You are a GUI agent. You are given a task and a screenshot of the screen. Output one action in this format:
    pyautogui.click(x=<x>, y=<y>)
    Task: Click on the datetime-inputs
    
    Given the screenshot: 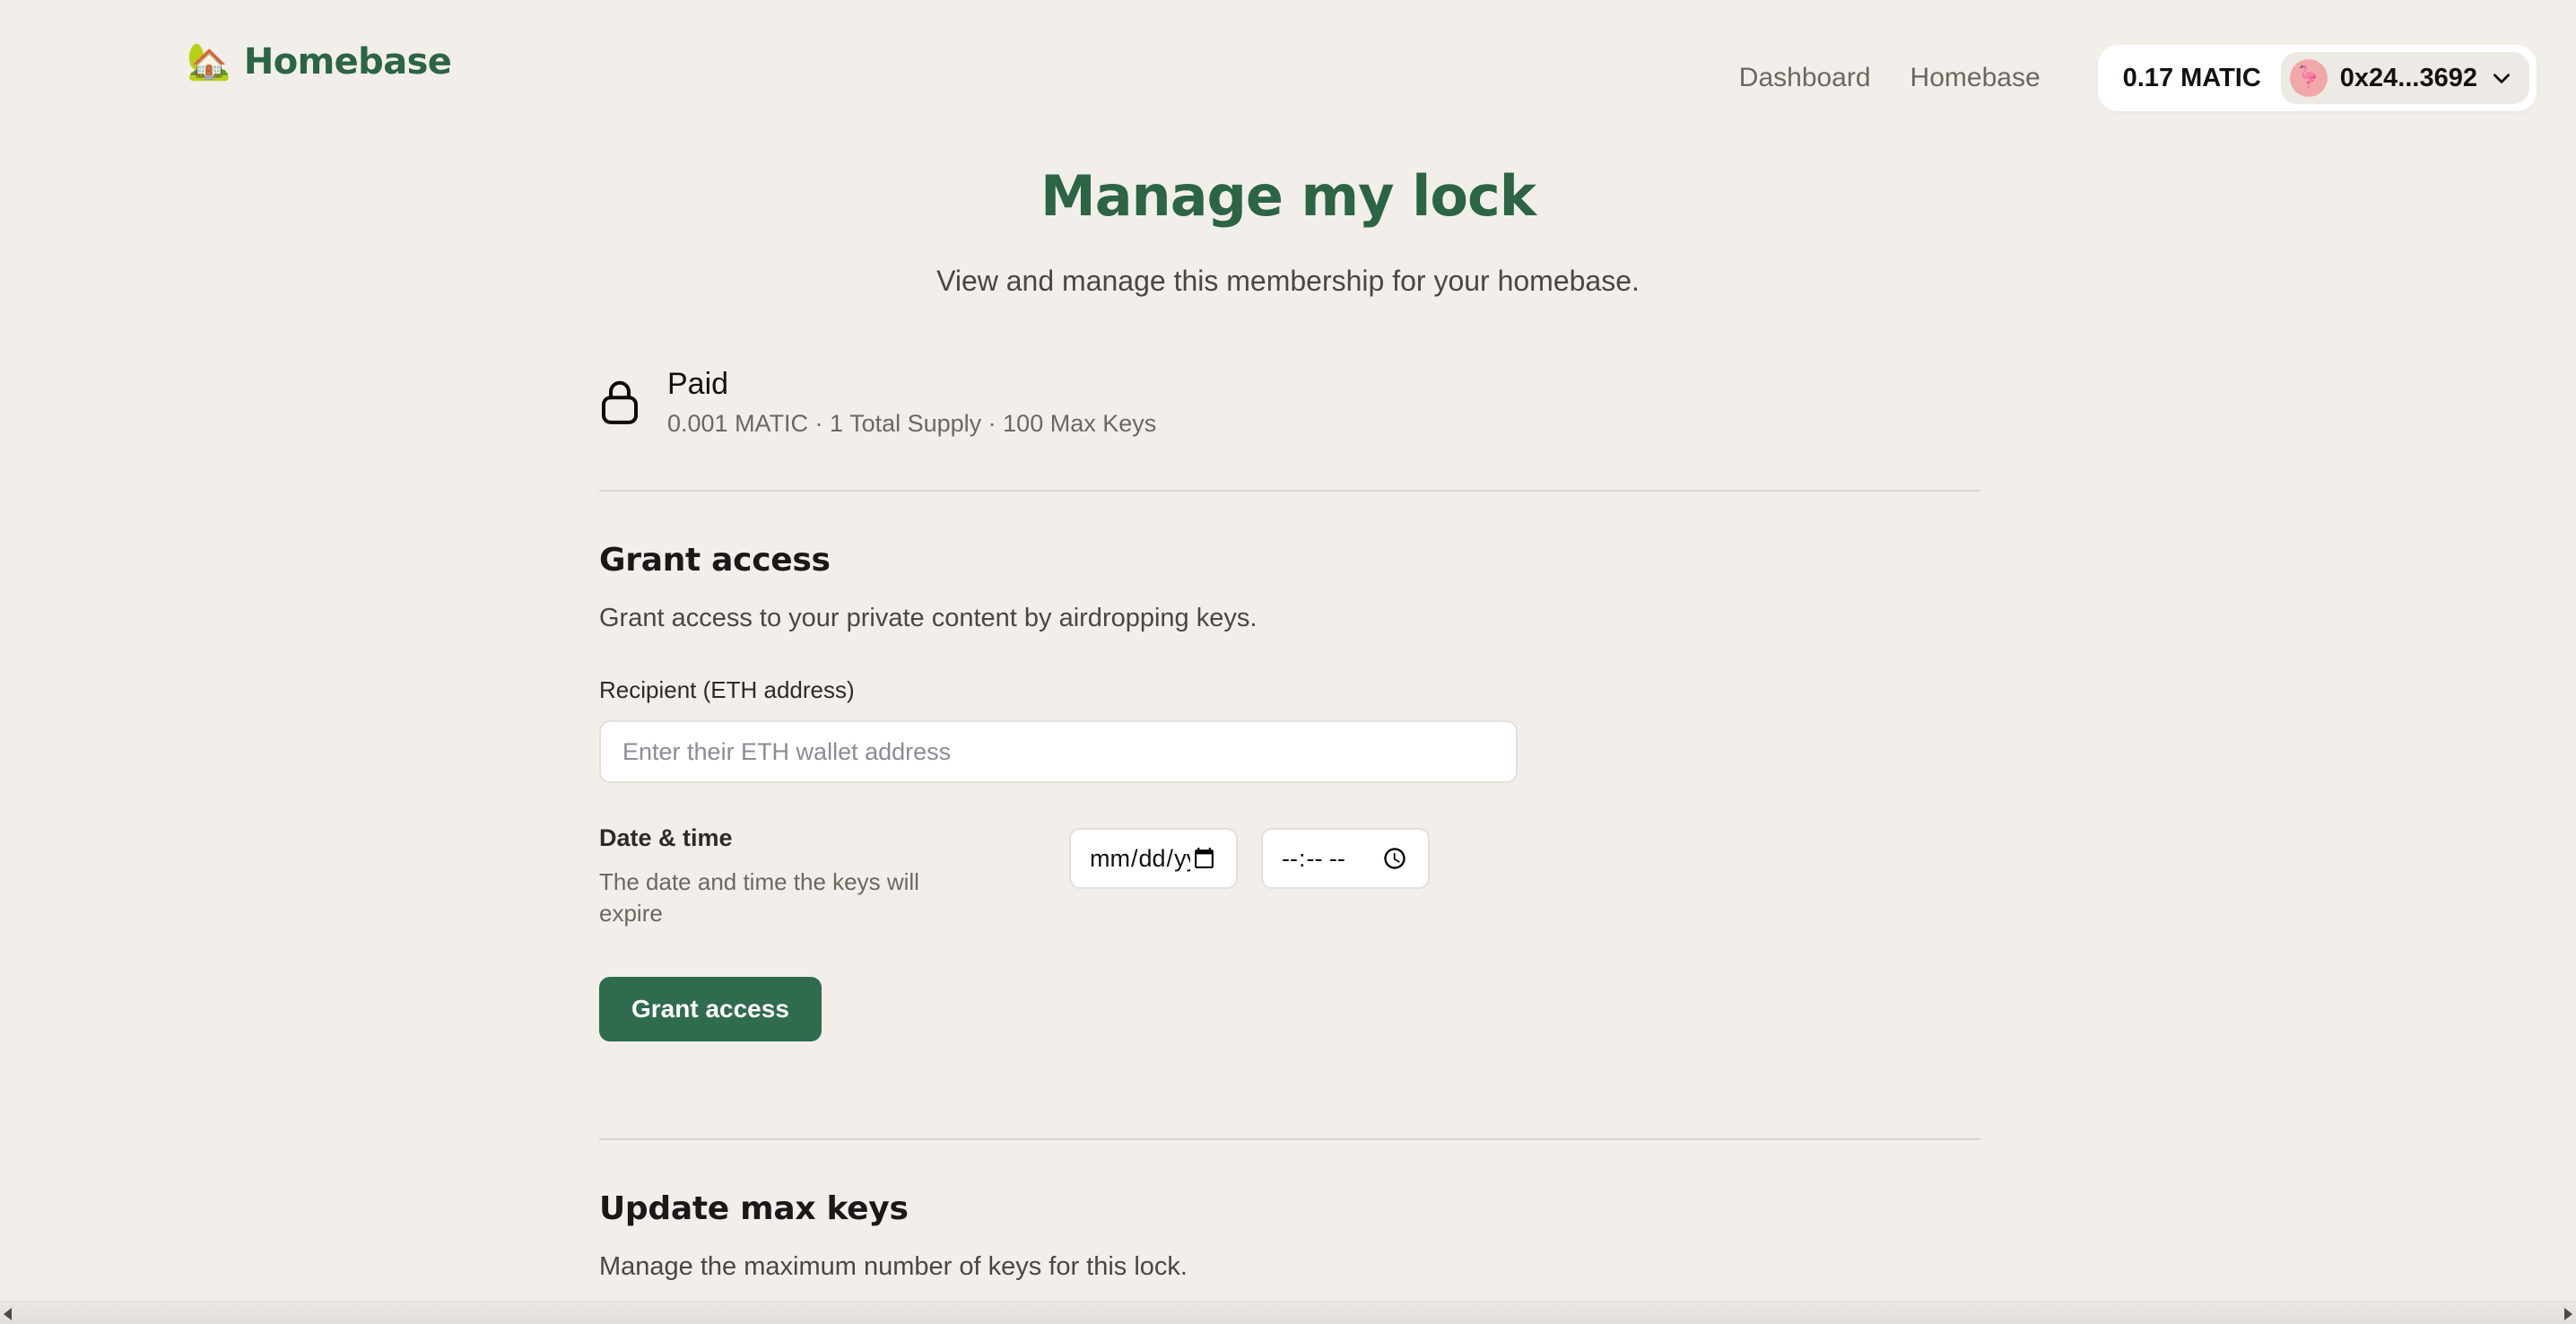 What is the action you would take?
    pyautogui.click(x=1249, y=857)
    